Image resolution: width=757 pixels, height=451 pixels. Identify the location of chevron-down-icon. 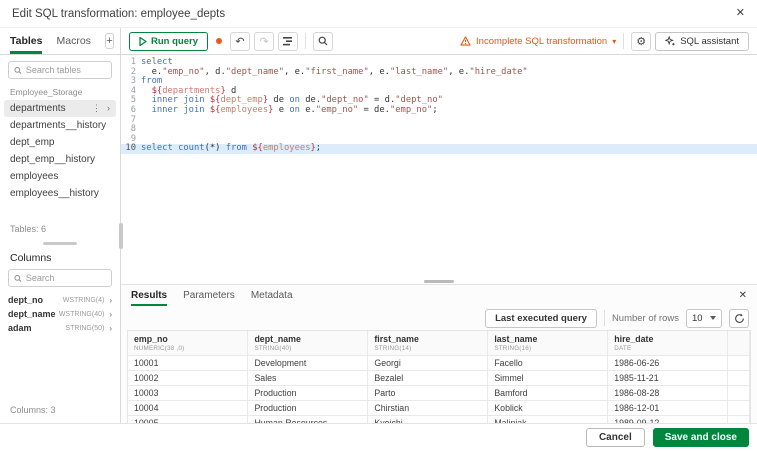
(712, 318).